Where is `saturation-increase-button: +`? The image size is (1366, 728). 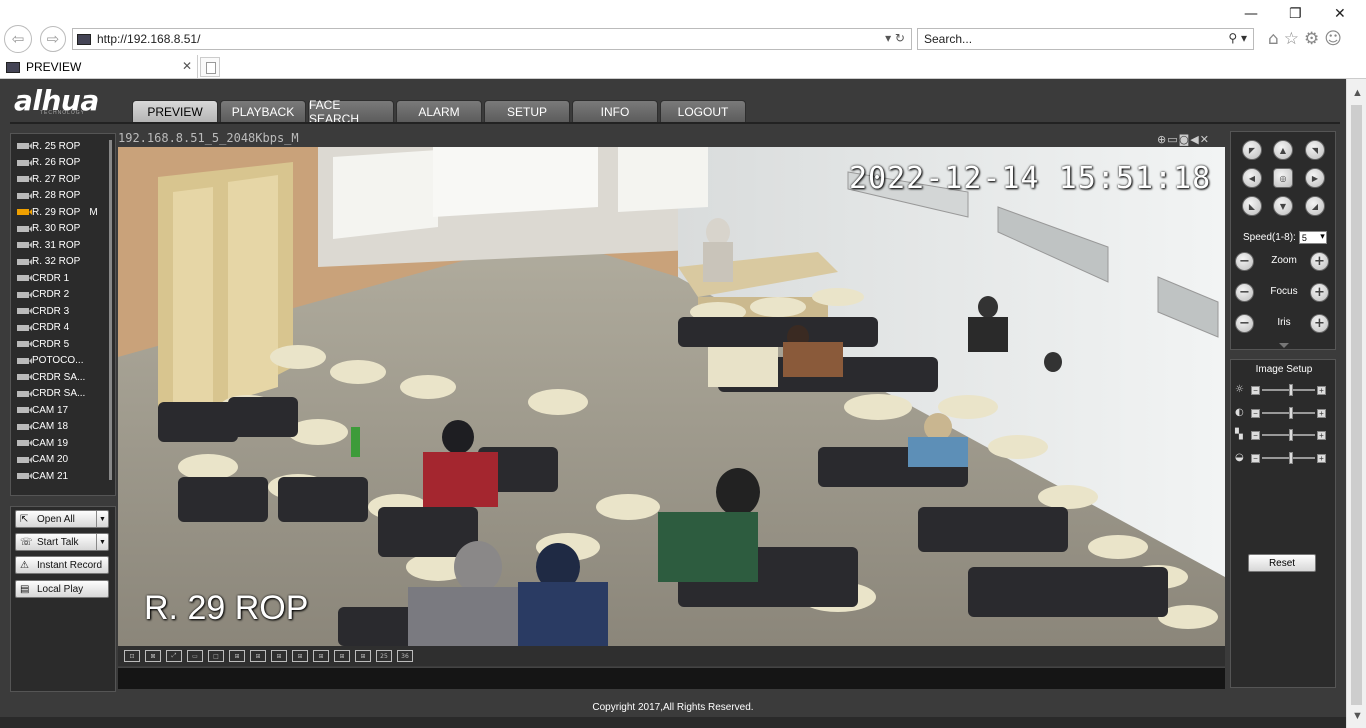 saturation-increase-button: + is located at coordinates (1321, 435).